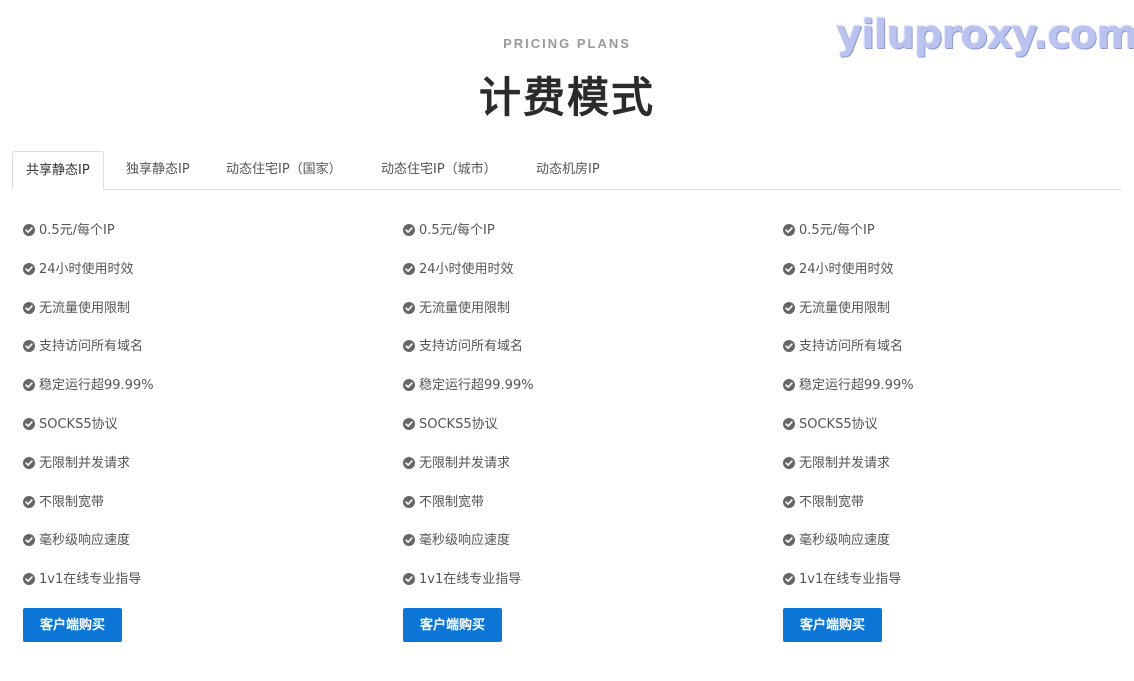  I want to click on tab-dedicated-static-ip: 独享静态IP, so click(158, 170).